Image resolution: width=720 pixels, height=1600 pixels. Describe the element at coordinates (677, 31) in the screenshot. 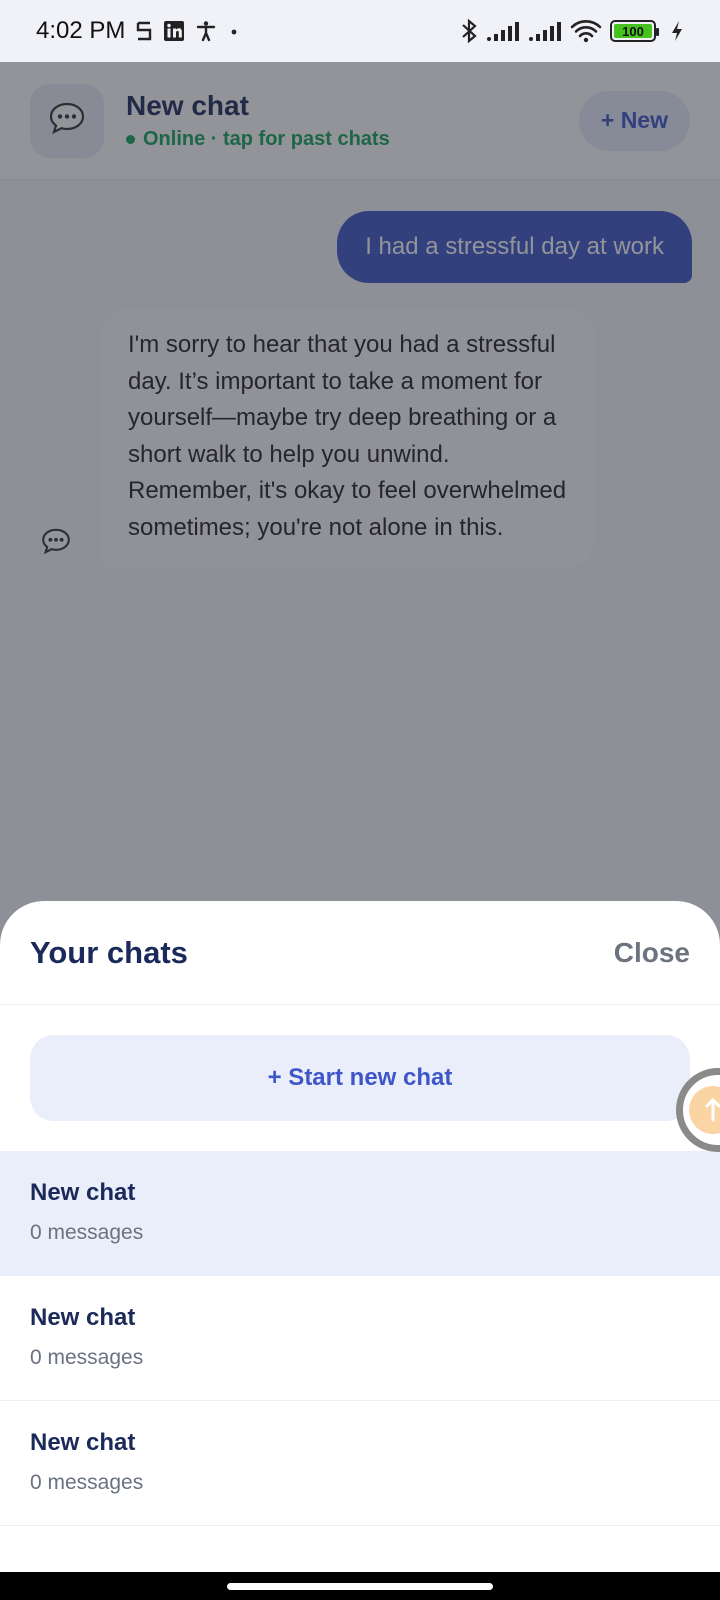

I see `charging-icon` at that location.